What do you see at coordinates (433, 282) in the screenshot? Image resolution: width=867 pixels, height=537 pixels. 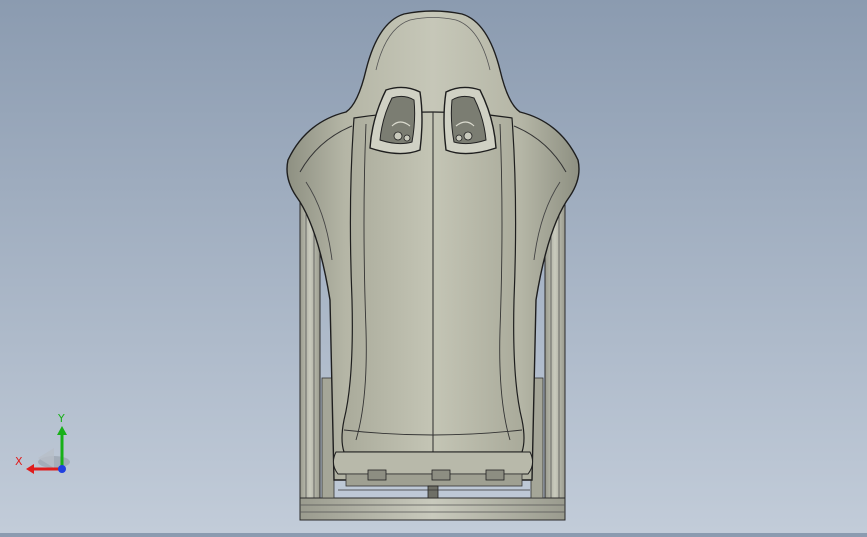 I see `back-cushion` at bounding box center [433, 282].